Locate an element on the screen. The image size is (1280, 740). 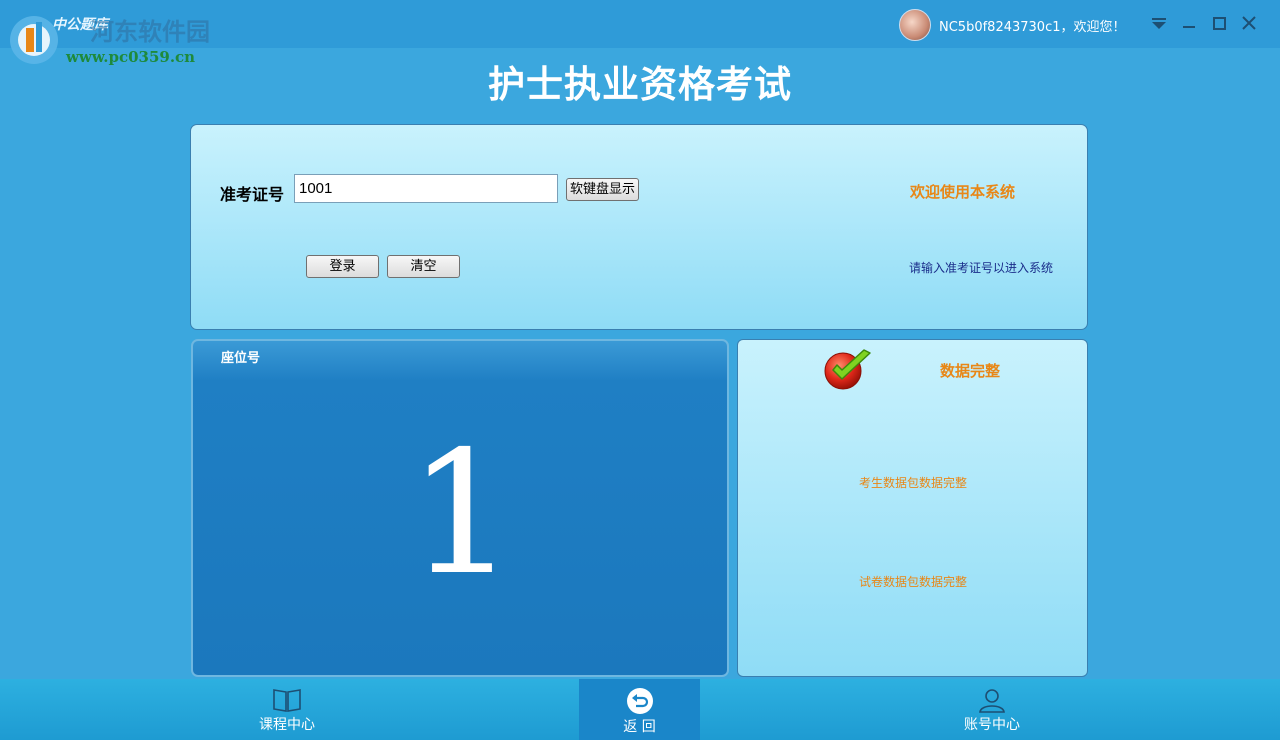
page-title: 护士执业资格考试 is located at coordinates (640, 84).